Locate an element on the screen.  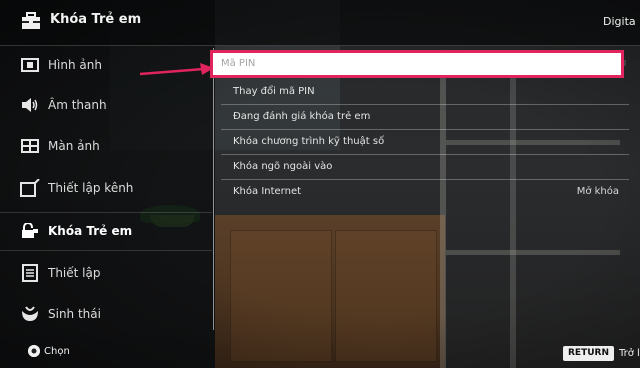
menu-item-digital-program-lock: Khóa chương trình kỹ thuật số is located at coordinates (425, 142).